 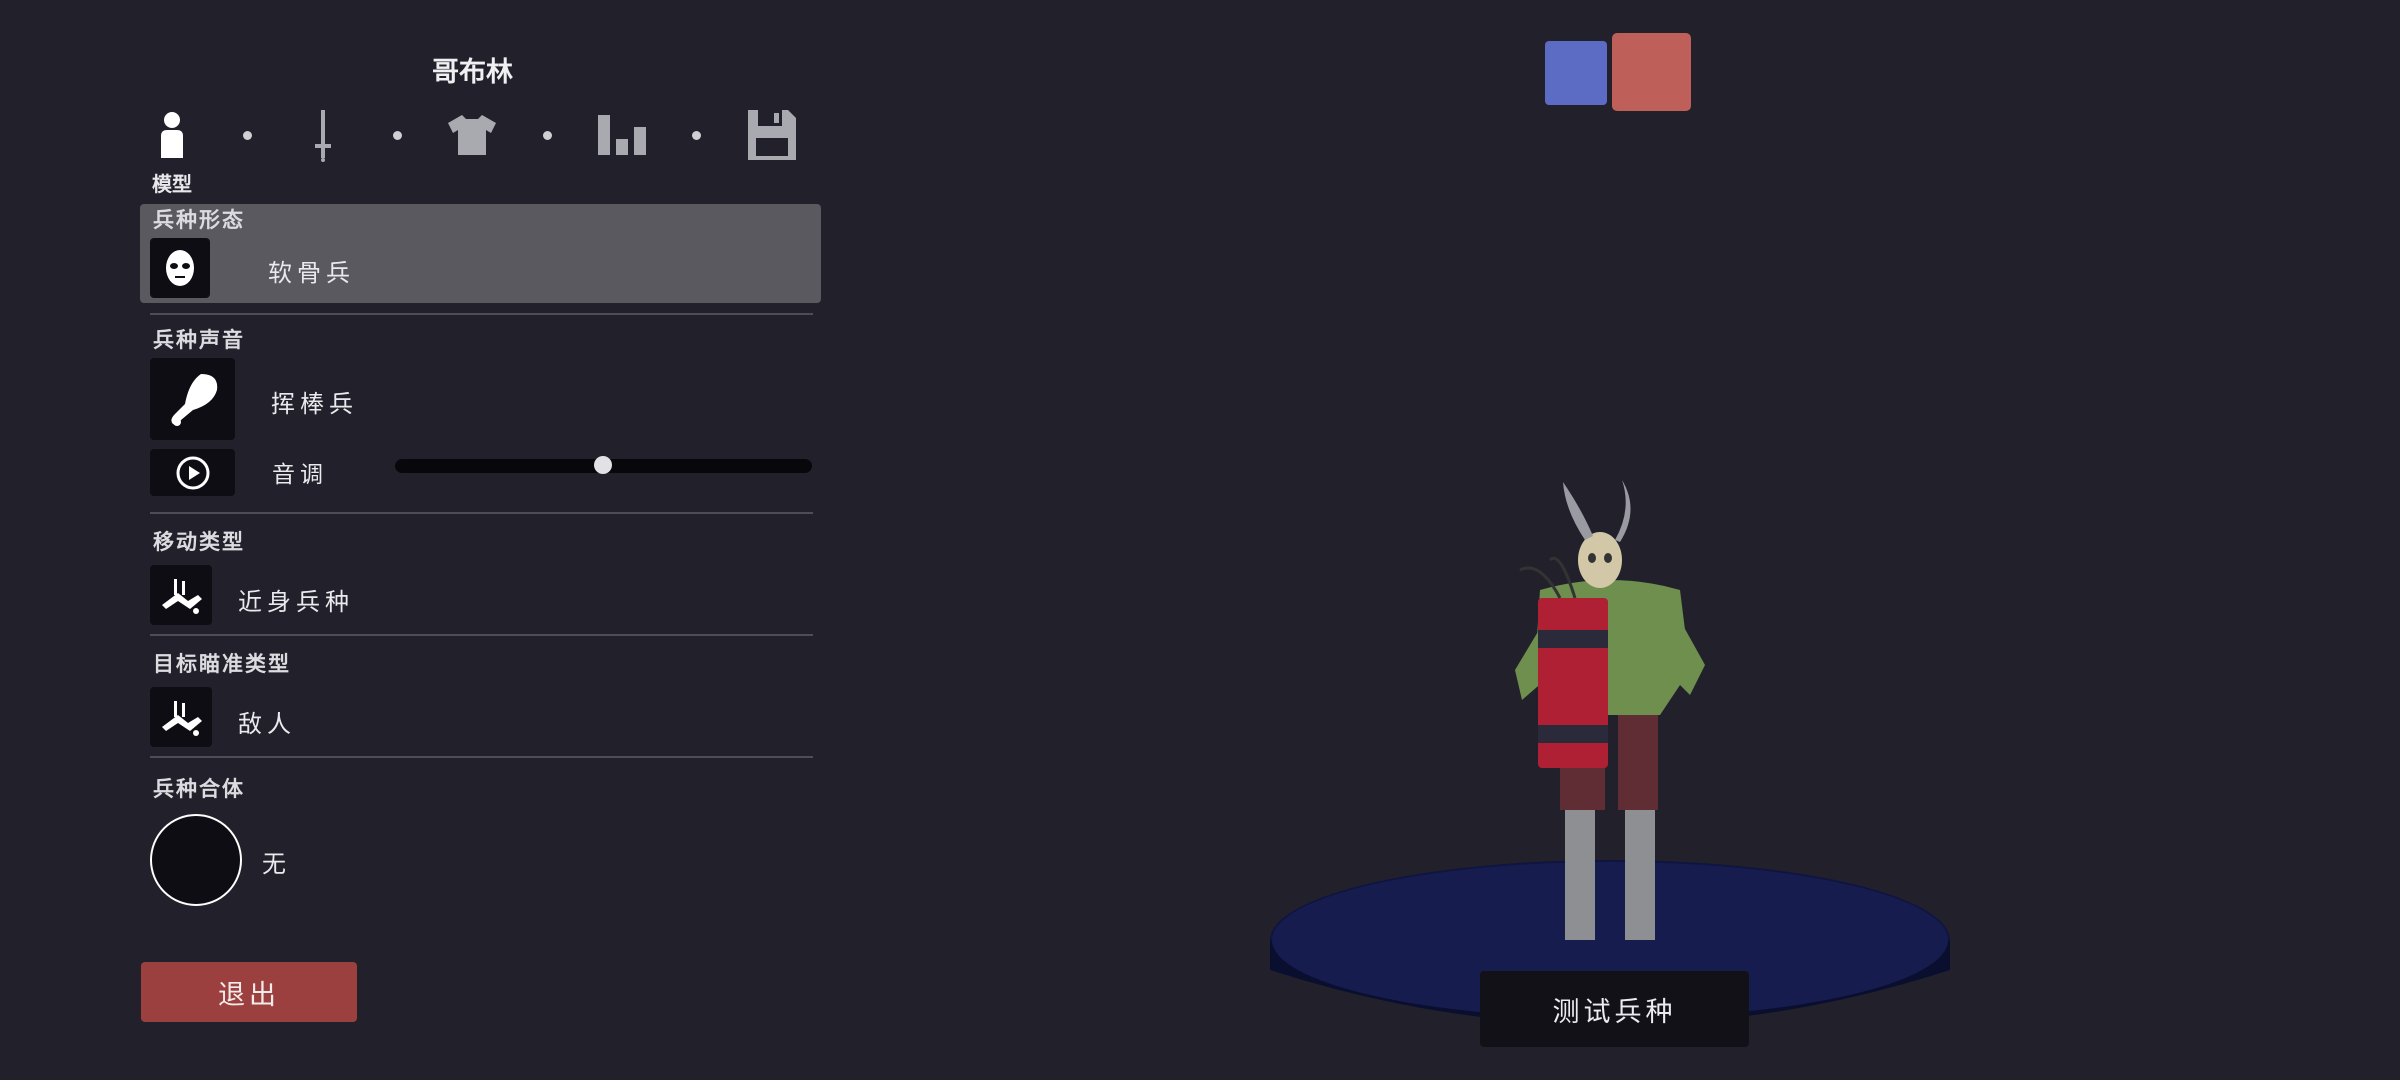 What do you see at coordinates (296, 602) in the screenshot?
I see `movement-type-value: 近身兵种` at bounding box center [296, 602].